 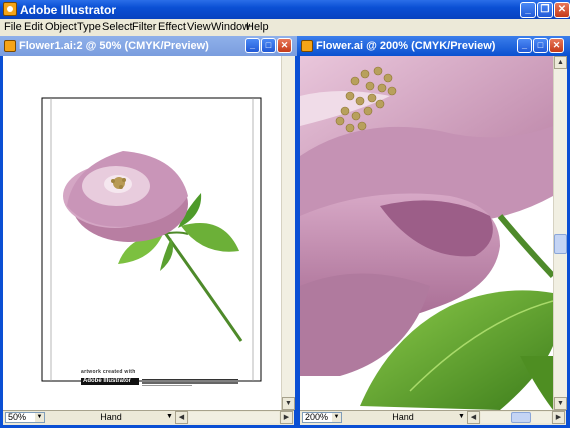 What do you see at coordinates (560, 62) in the screenshot?
I see `scroll-up-icon: ▲` at bounding box center [560, 62].